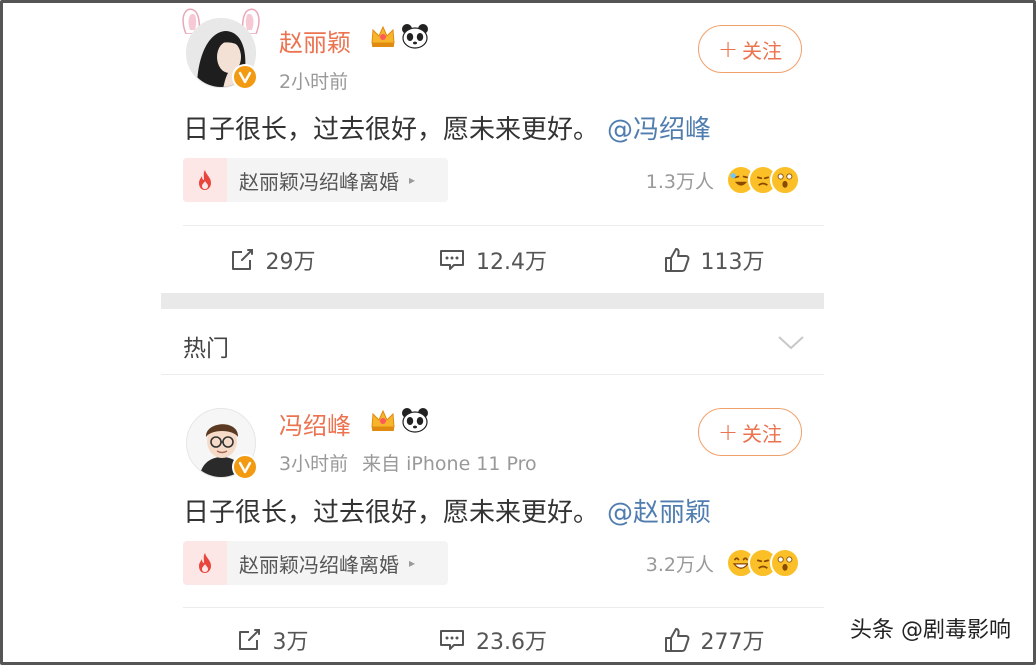  What do you see at coordinates (511, 642) in the screenshot?
I see `comment-count: 23.6万` at bounding box center [511, 642].